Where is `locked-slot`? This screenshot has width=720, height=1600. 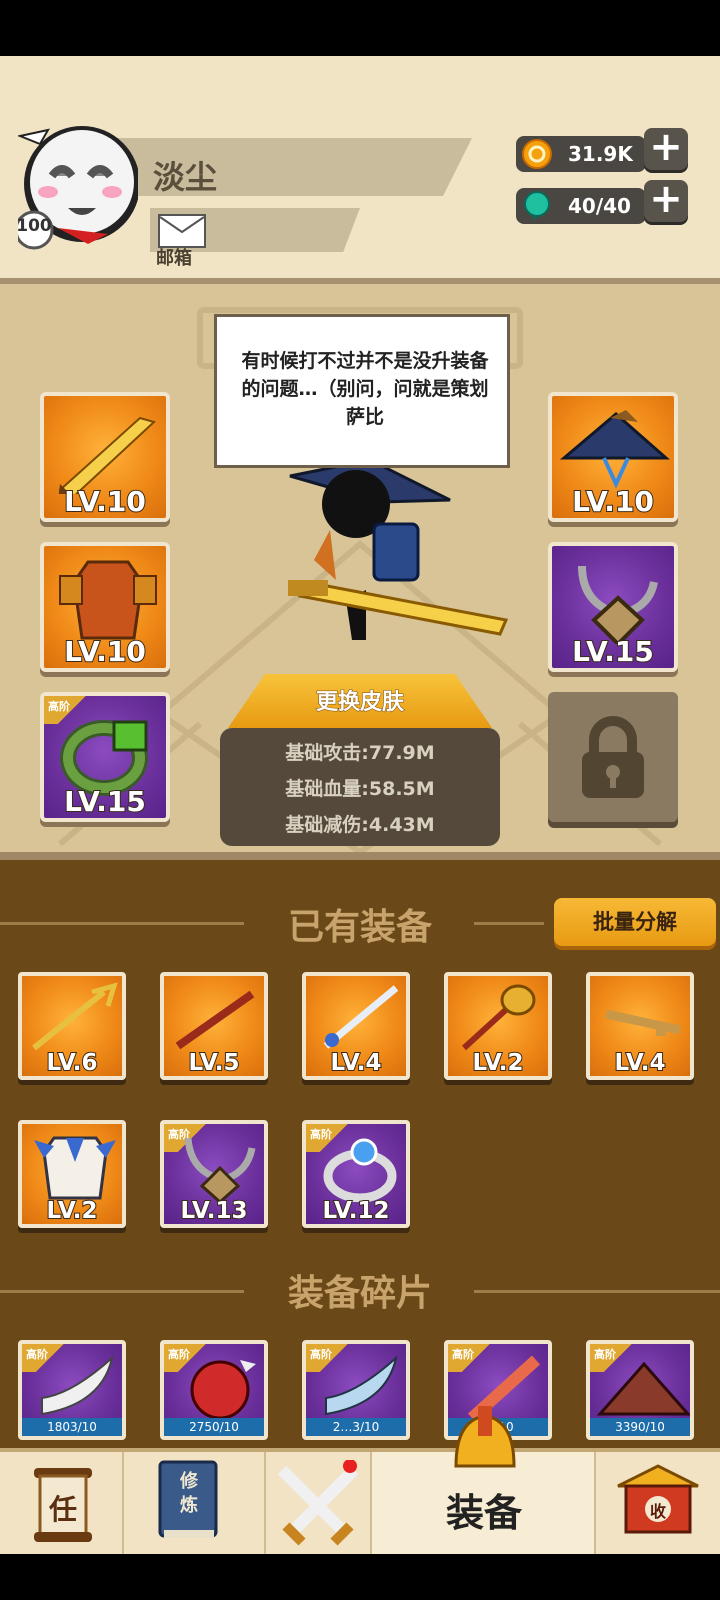
locked-slot is located at coordinates (613, 757).